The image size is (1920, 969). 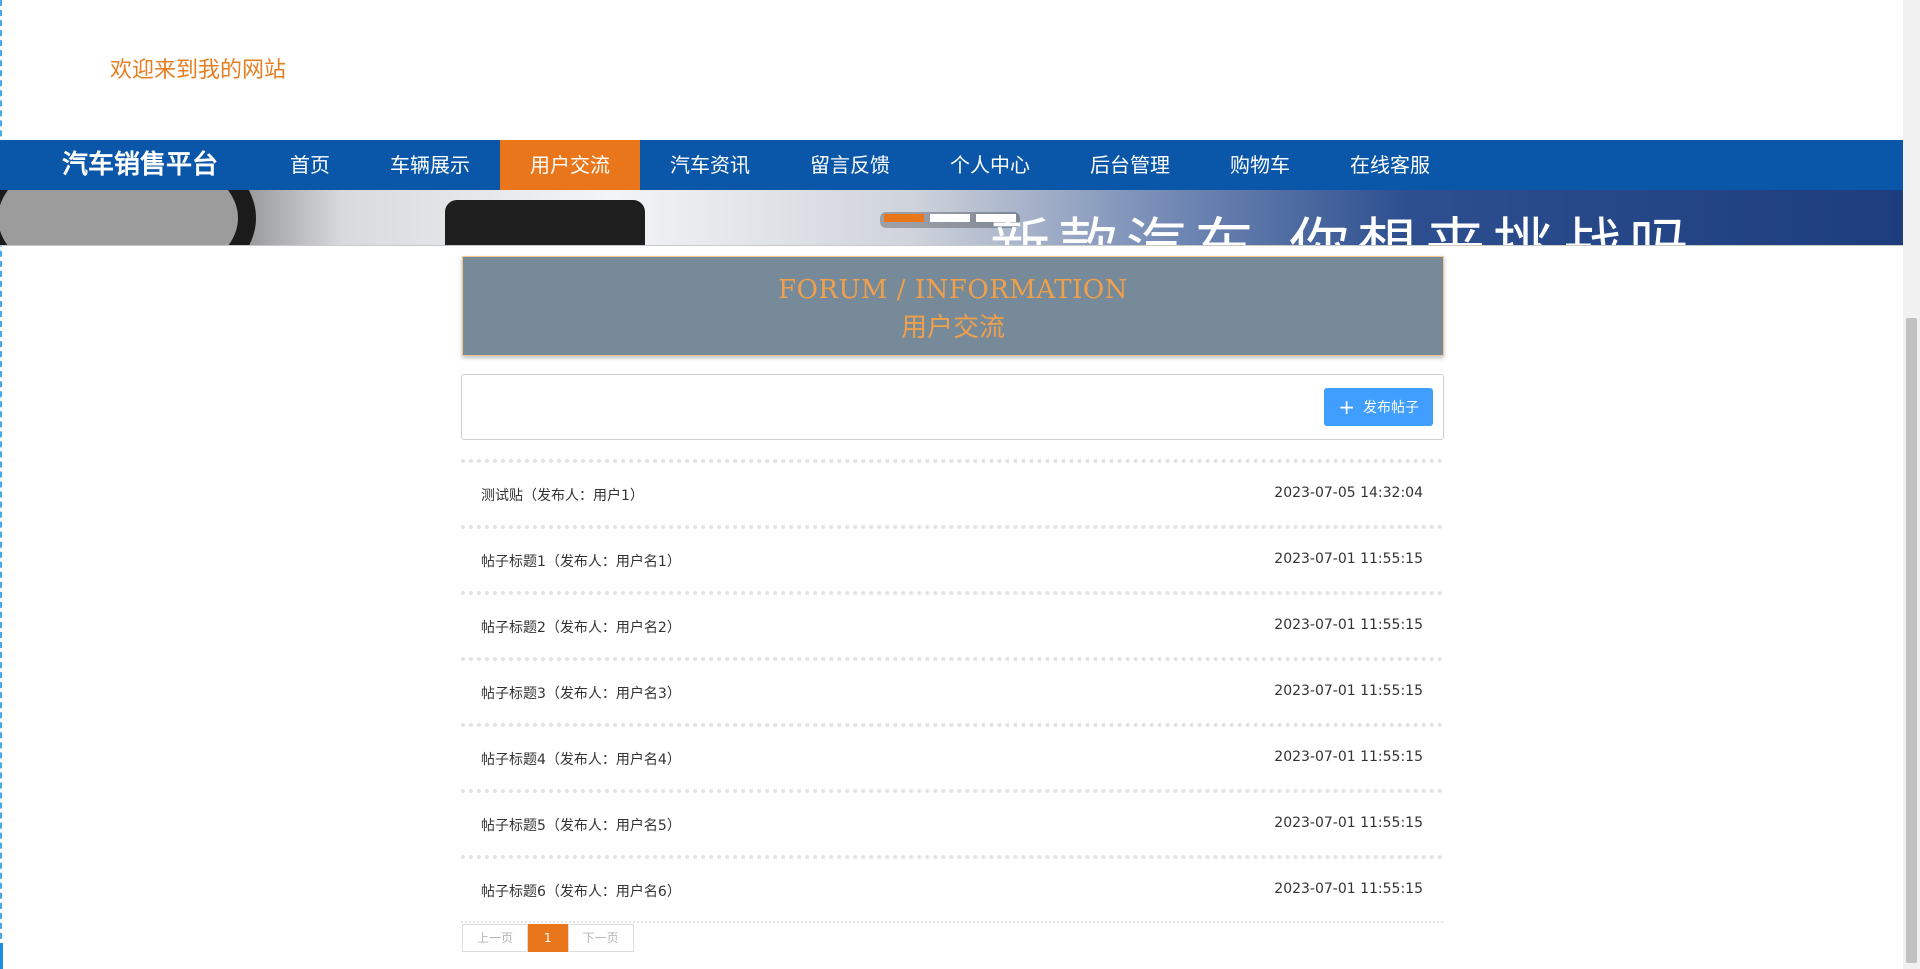 I want to click on post-title: 帖子标题5（发布人：用户名5）, so click(x=581, y=825).